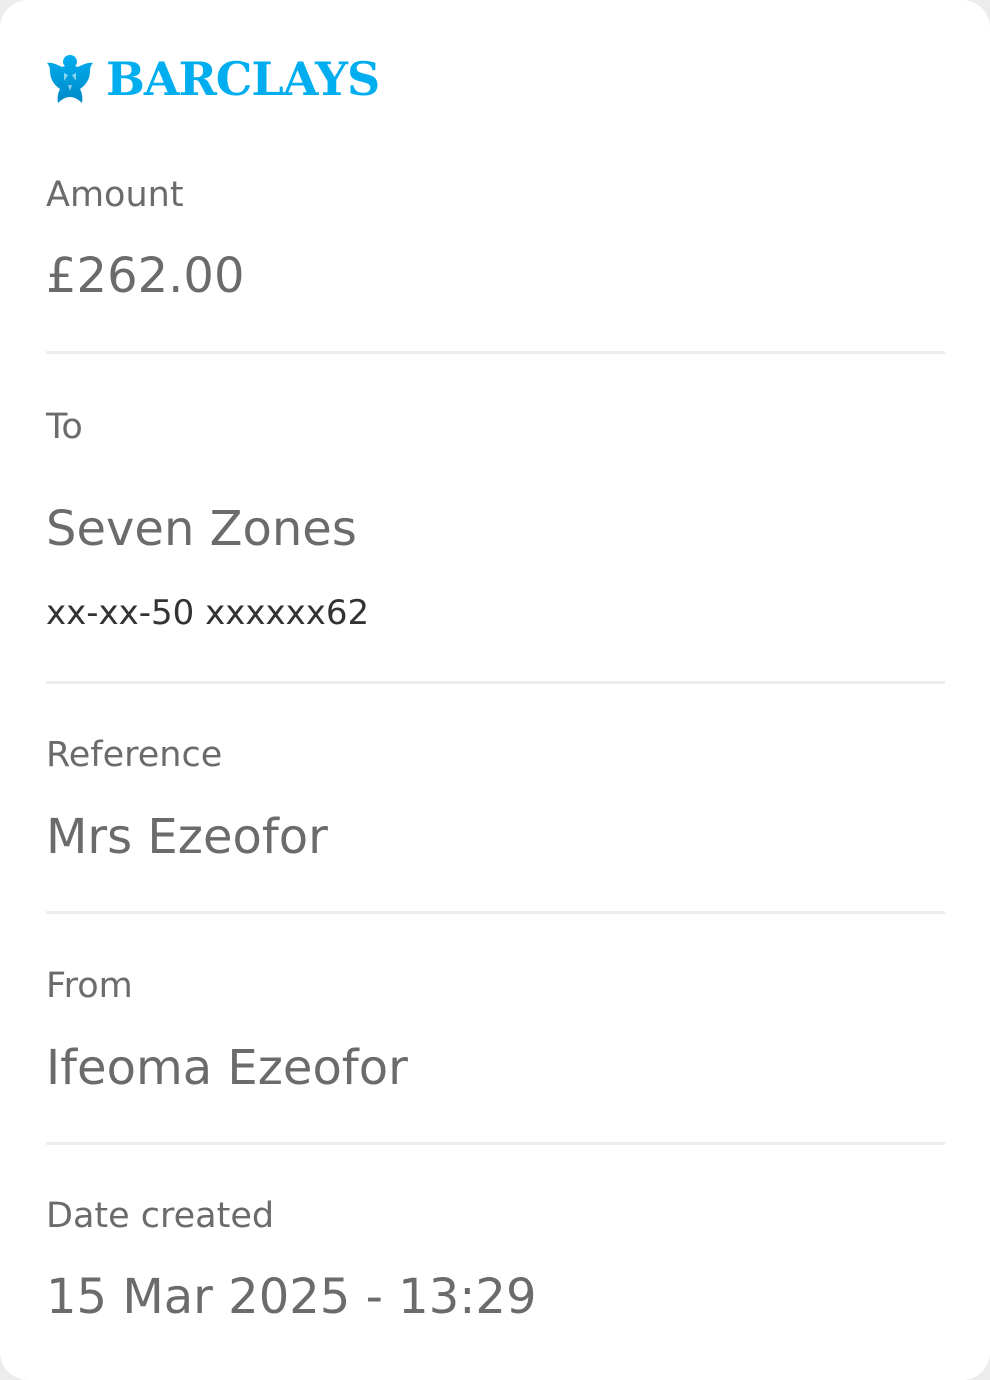 Image resolution: width=990 pixels, height=1380 pixels. I want to click on to-label: To, so click(64, 427).